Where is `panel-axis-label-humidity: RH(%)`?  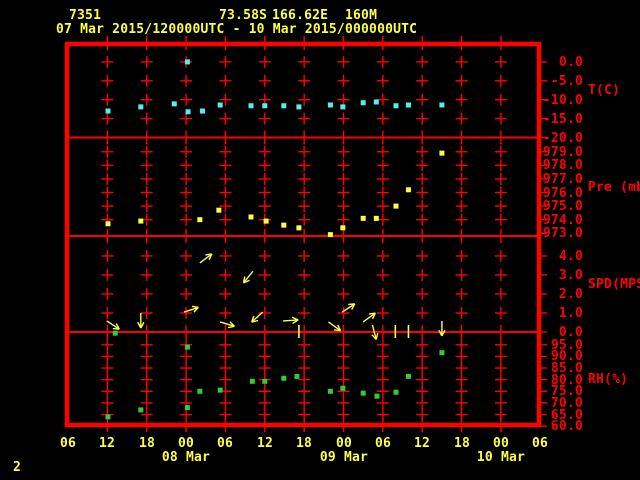 panel-axis-label-humidity: RH(%) is located at coordinates (608, 379).